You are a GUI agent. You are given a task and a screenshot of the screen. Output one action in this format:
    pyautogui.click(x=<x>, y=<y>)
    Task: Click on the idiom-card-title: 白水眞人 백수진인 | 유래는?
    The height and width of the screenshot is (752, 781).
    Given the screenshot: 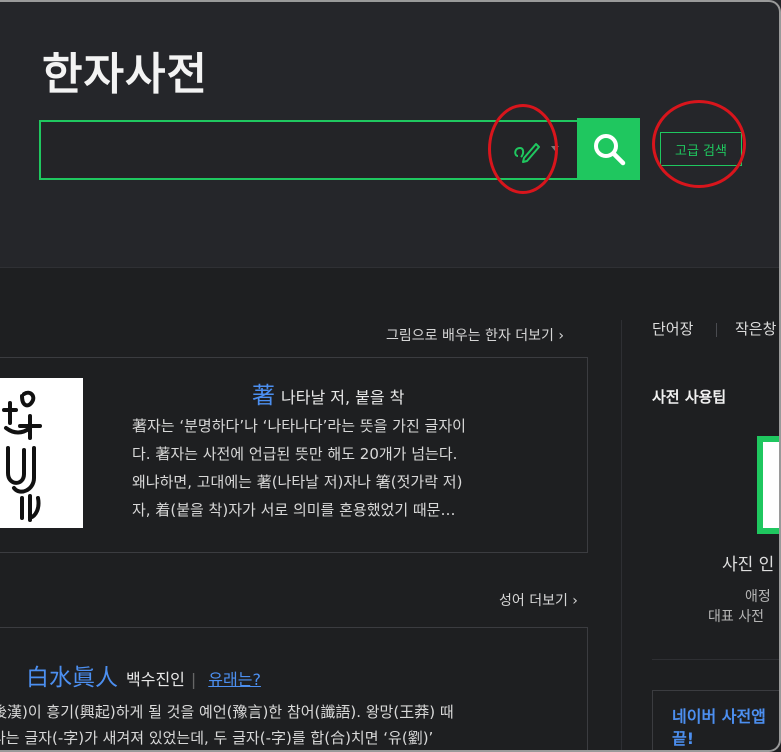 What is the action you would take?
    pyautogui.click(x=143, y=675)
    